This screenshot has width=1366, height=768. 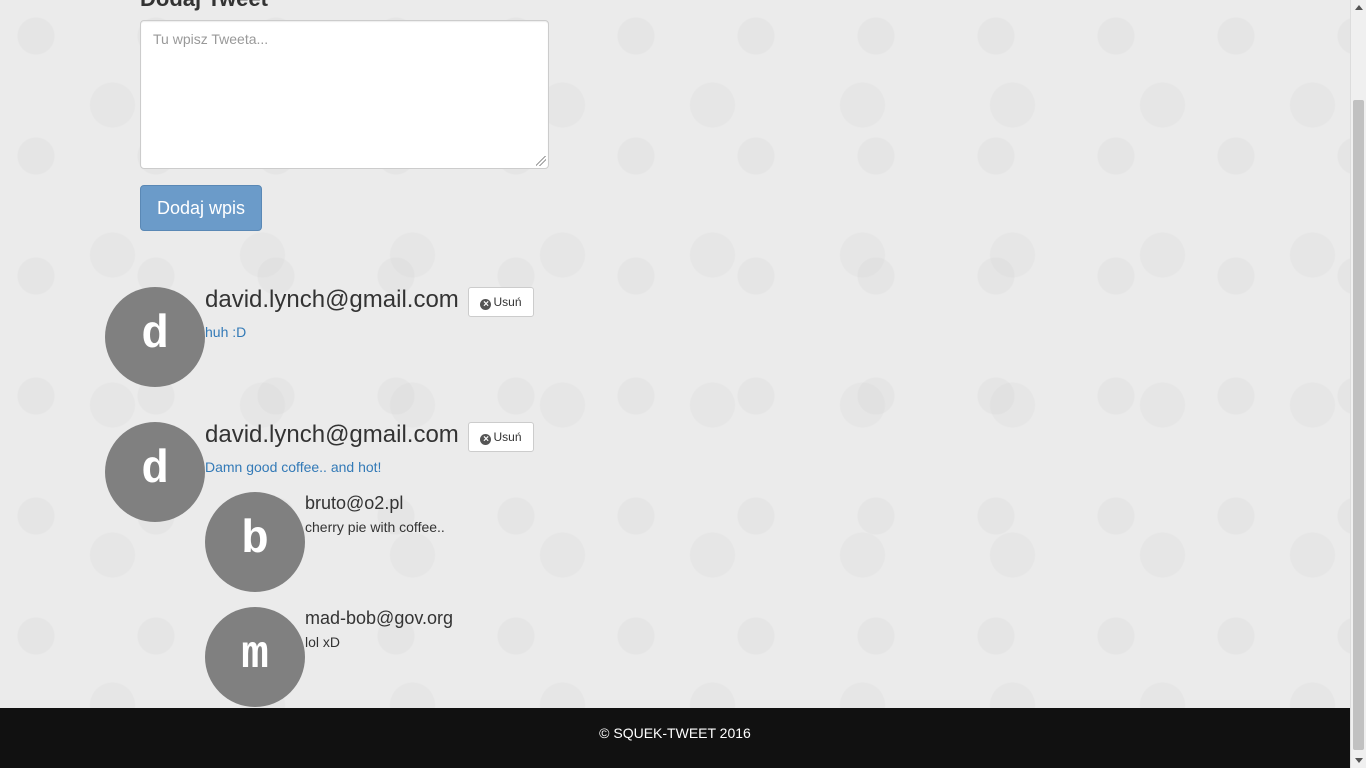 I want to click on form-heading: Dodaj Tweet, so click(x=204, y=5).